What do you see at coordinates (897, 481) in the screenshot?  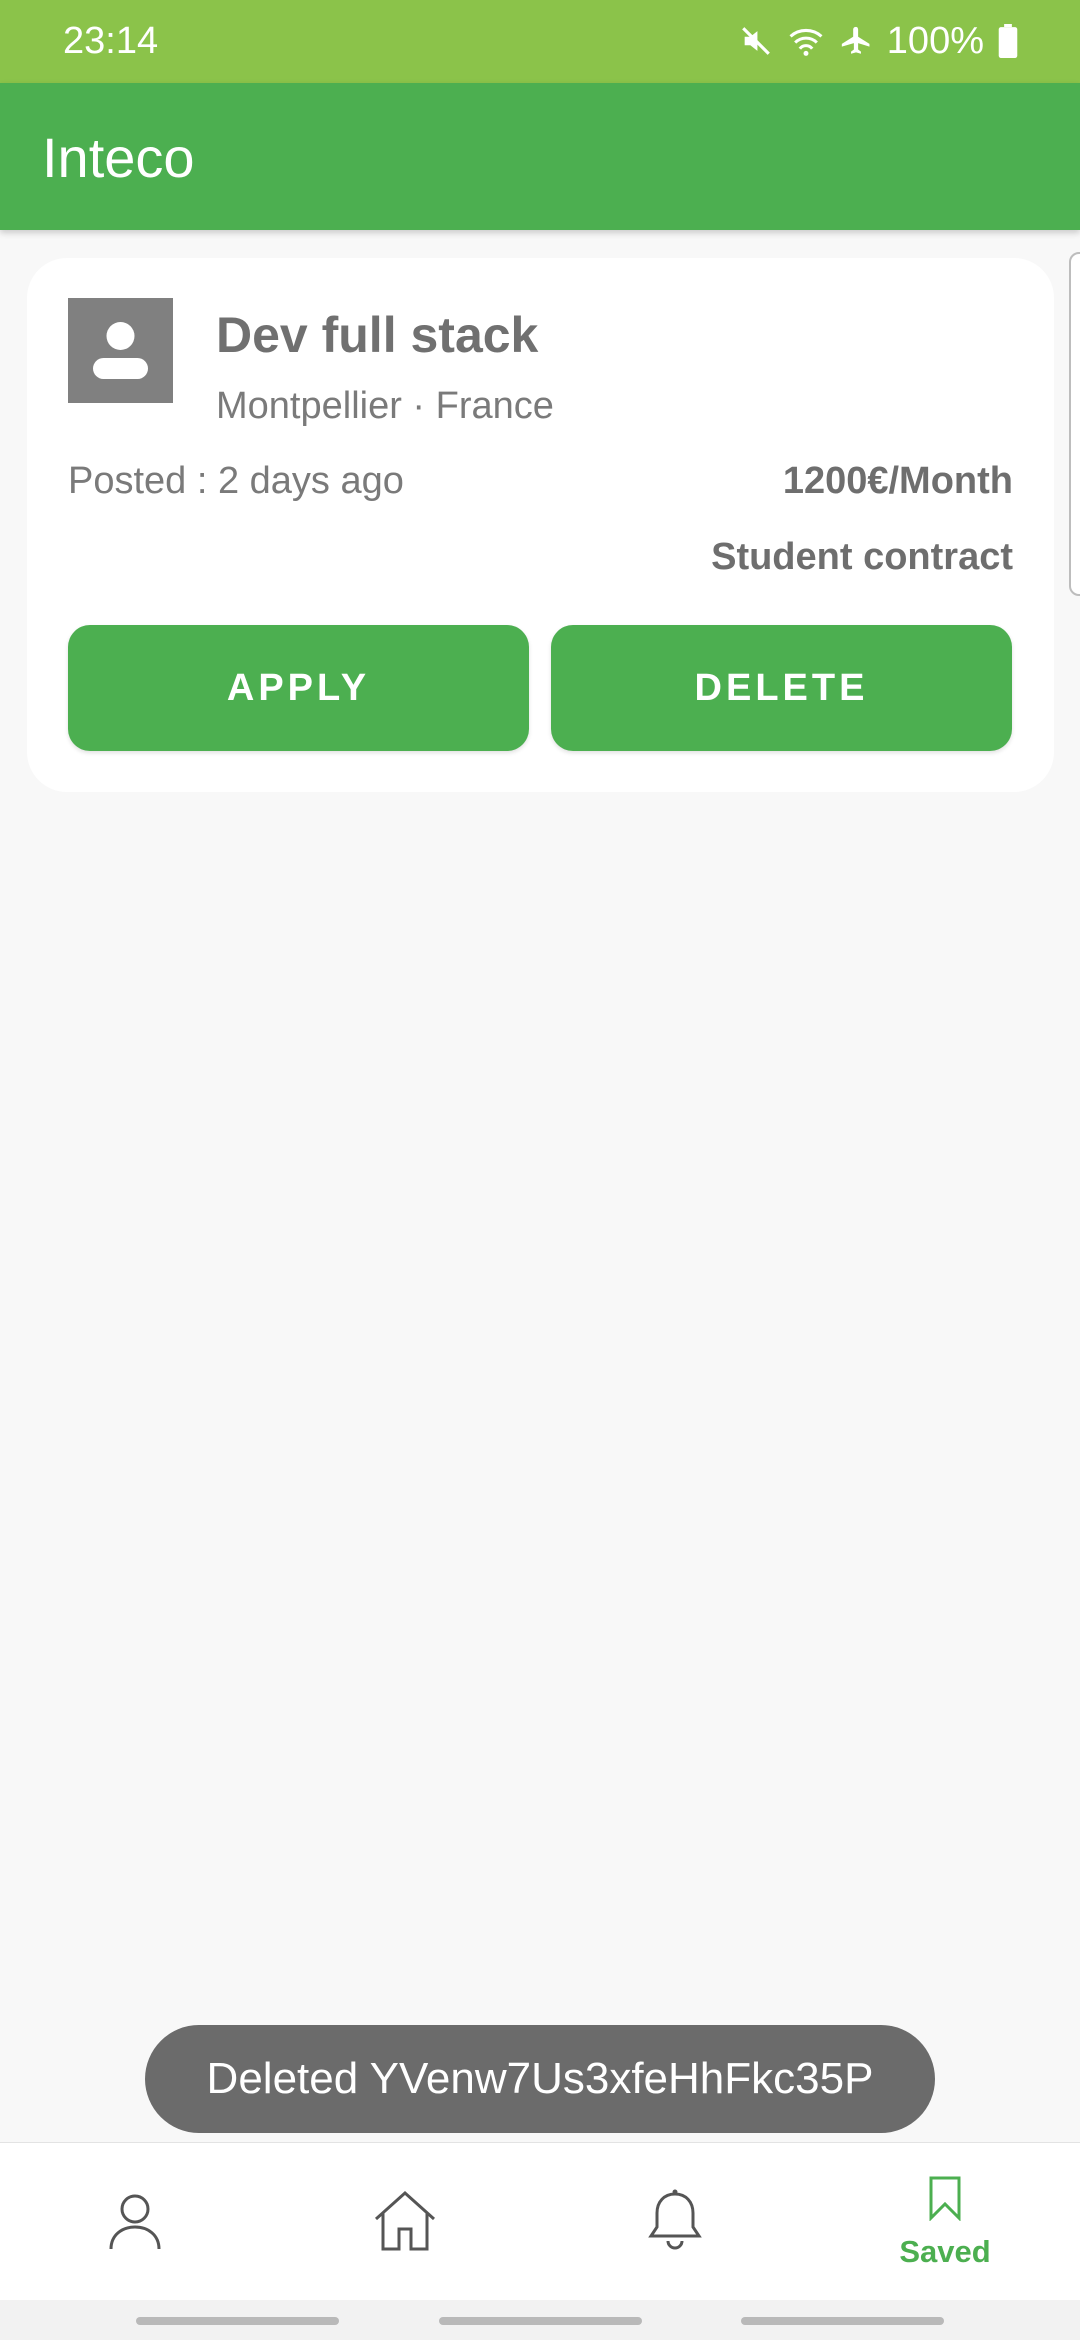 I see `salary: 1200€/Month` at bounding box center [897, 481].